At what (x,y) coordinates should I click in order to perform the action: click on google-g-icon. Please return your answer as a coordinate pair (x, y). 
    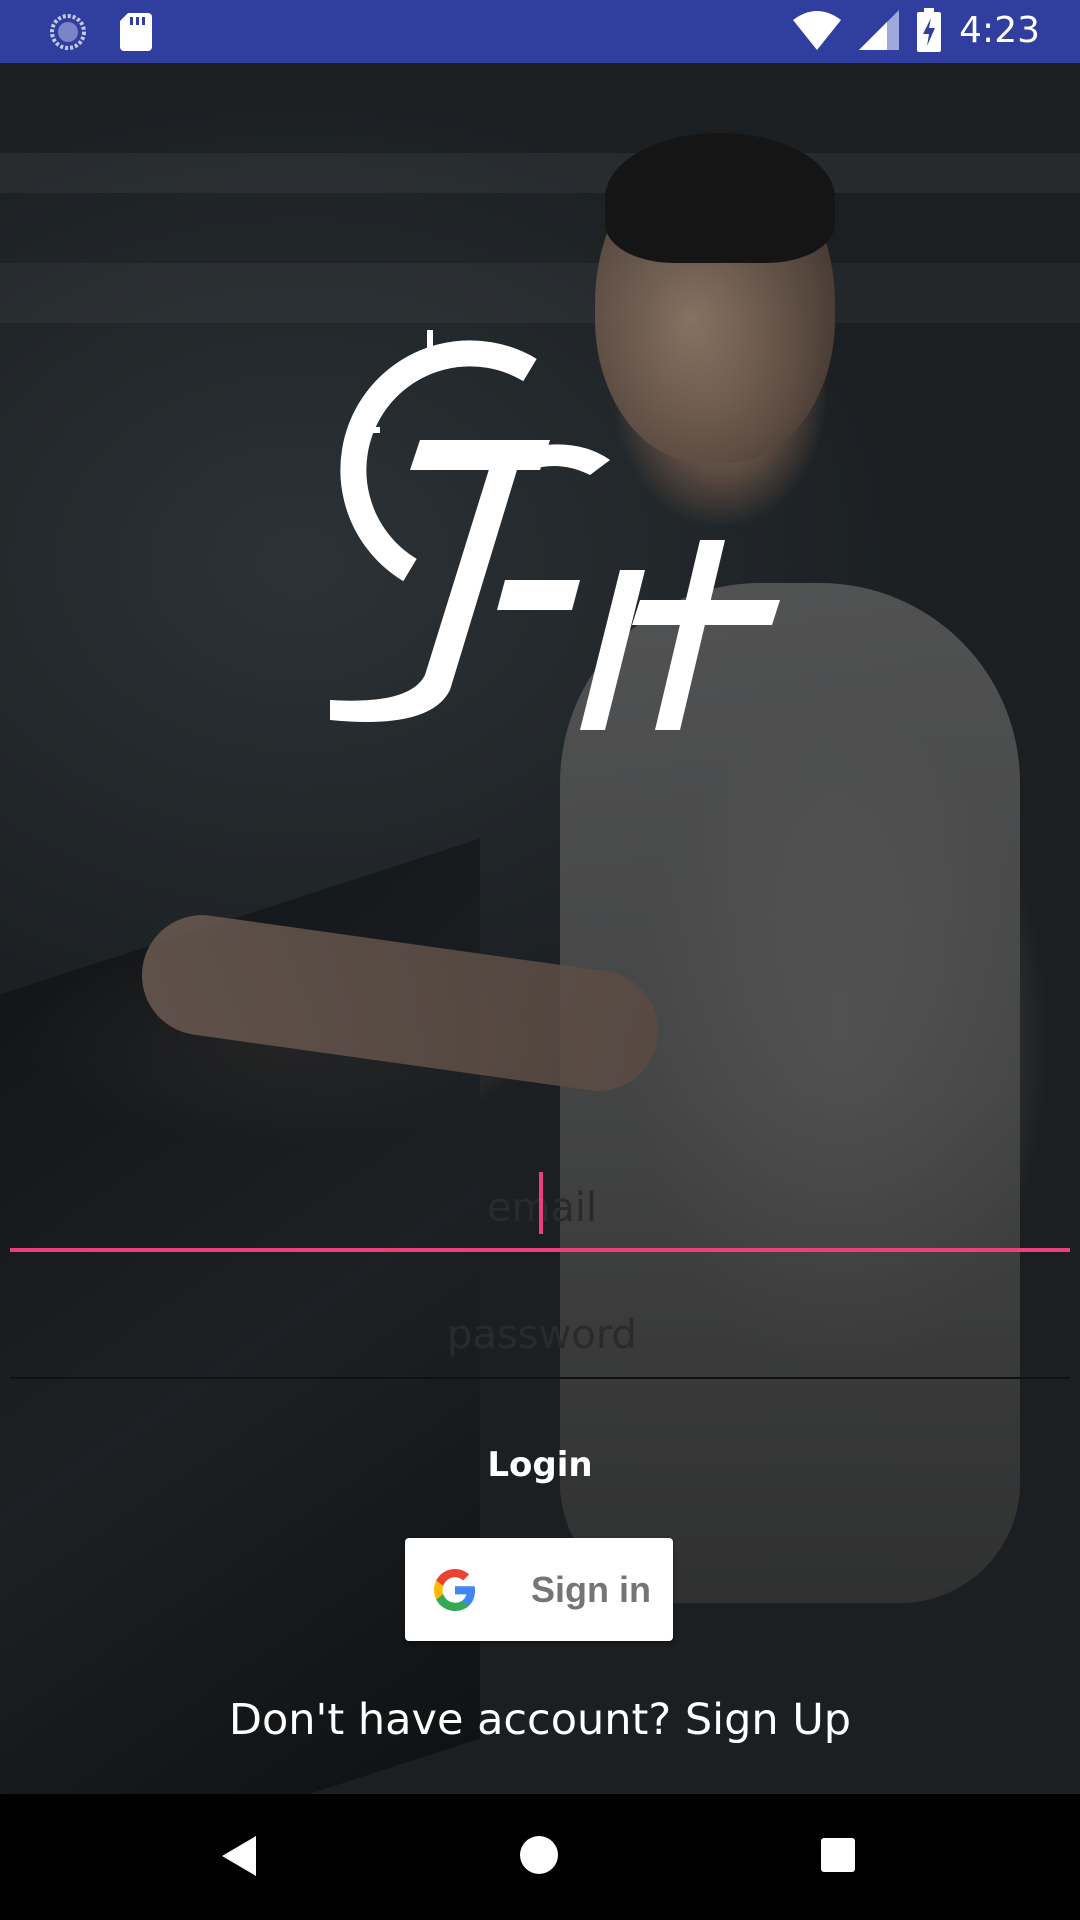
    Looking at the image, I should click on (454, 1589).